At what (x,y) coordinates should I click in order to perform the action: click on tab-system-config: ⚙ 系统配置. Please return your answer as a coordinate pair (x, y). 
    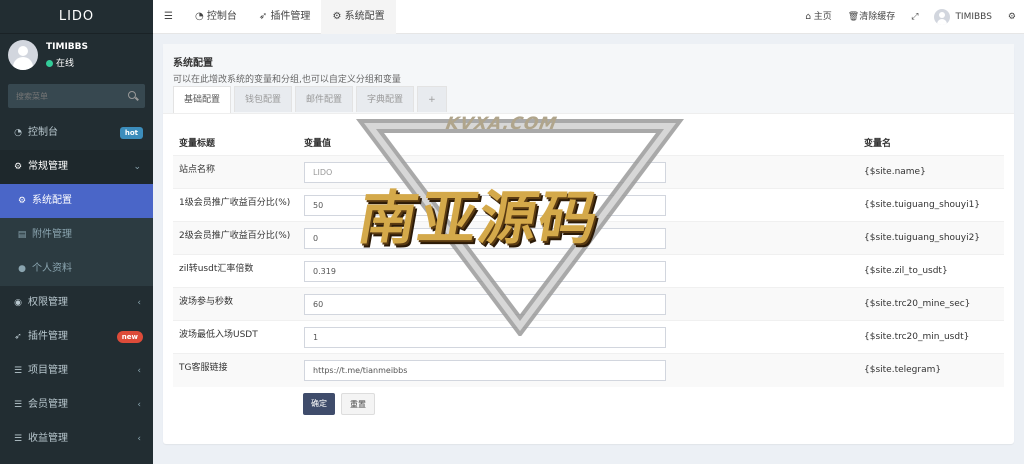
    Looking at the image, I should click on (358, 17).